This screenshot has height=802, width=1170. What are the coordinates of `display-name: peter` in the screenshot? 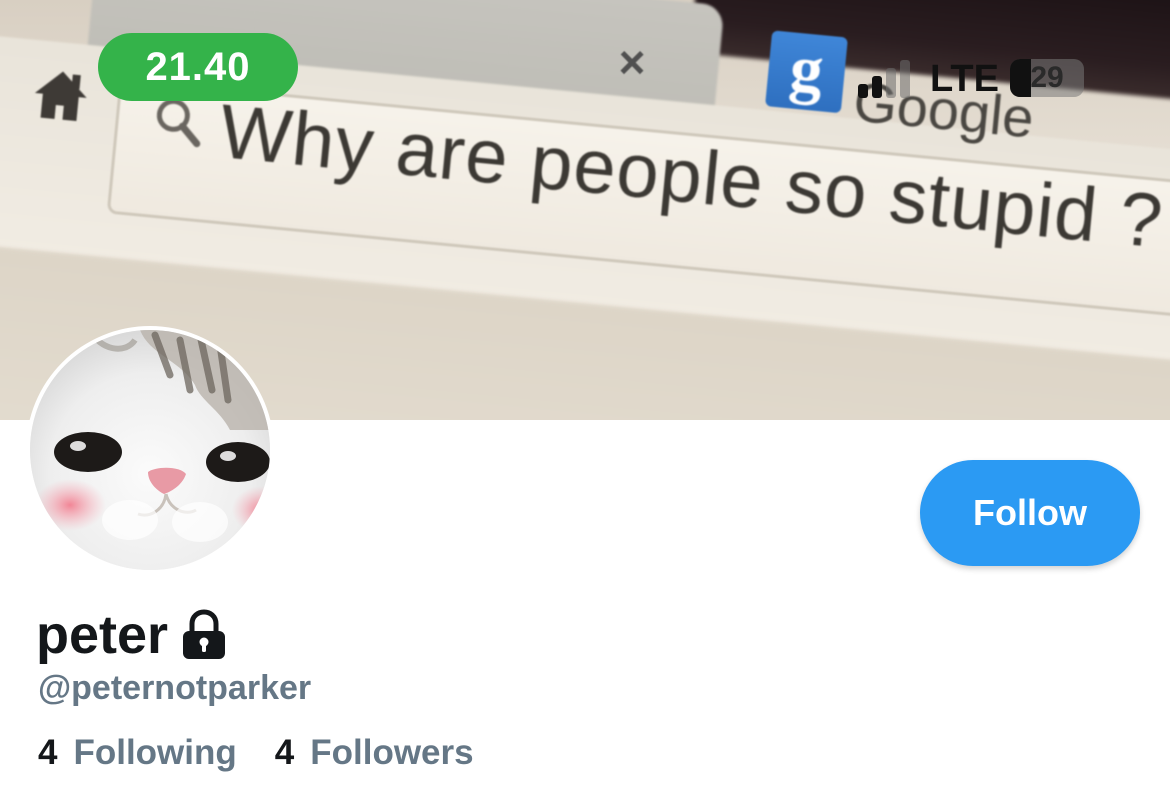 It's located at (102, 635).